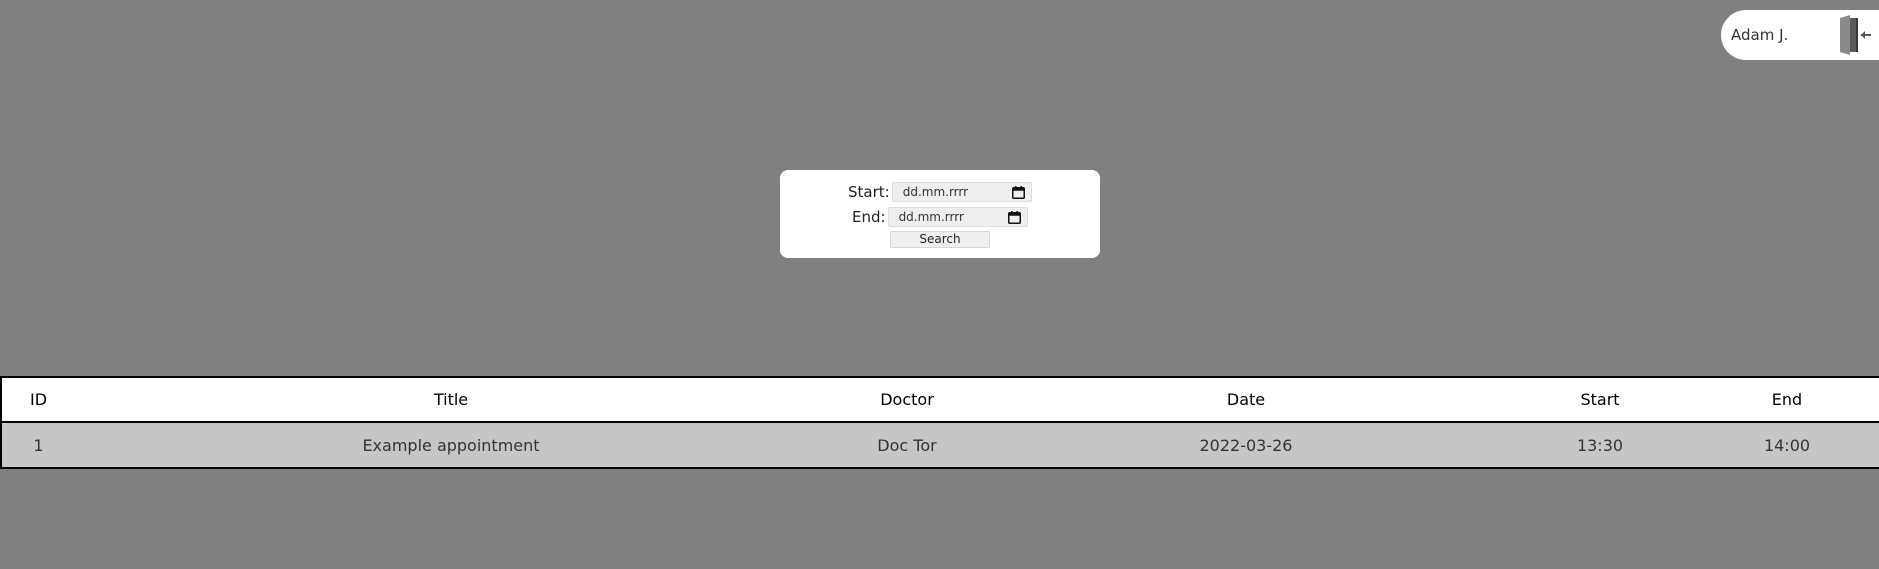  I want to click on cell-start: 13:30, so click(1600, 445).